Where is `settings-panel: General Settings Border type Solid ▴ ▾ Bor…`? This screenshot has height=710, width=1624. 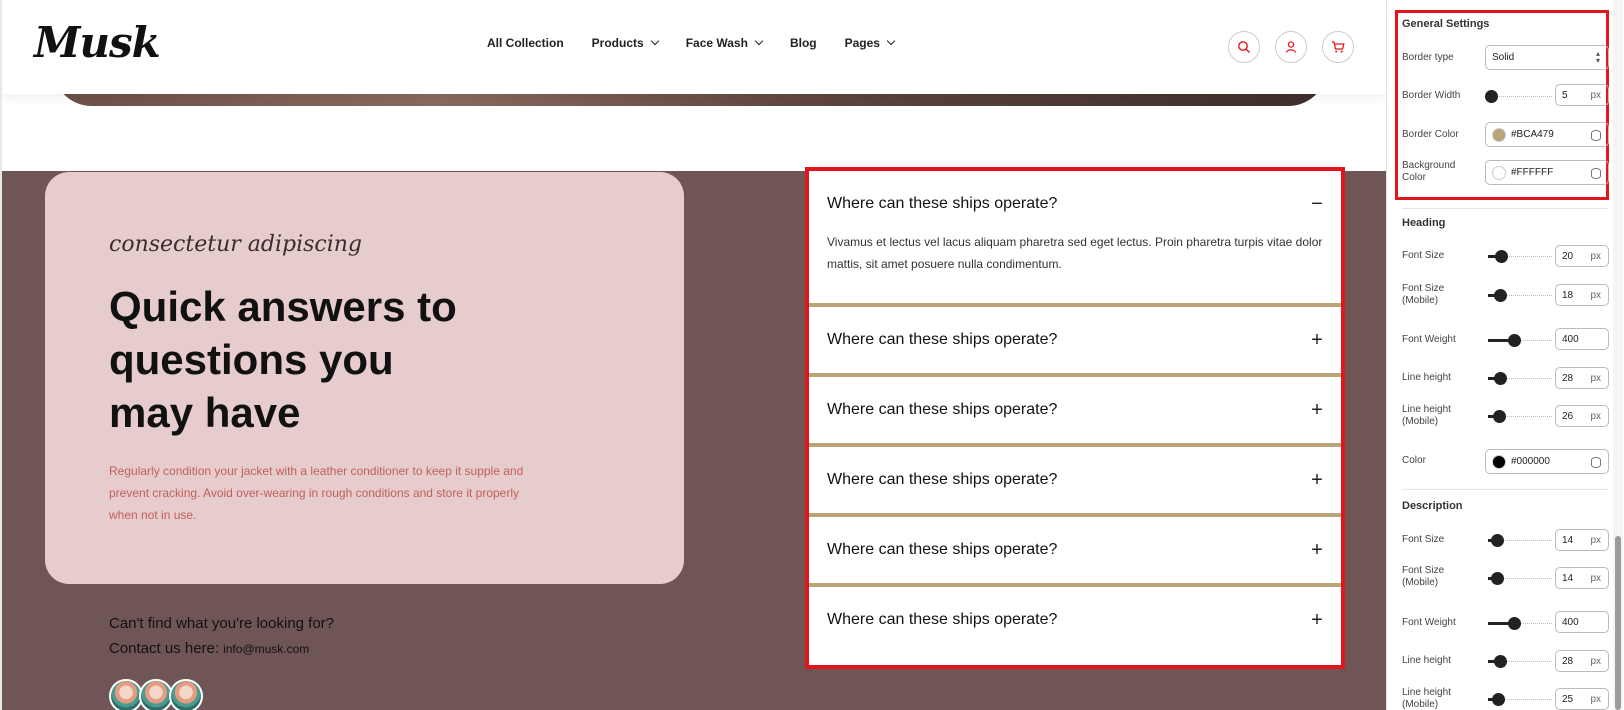 settings-panel: General Settings Border type Solid ▴ ▾ Bor… is located at coordinates (1505, 355).